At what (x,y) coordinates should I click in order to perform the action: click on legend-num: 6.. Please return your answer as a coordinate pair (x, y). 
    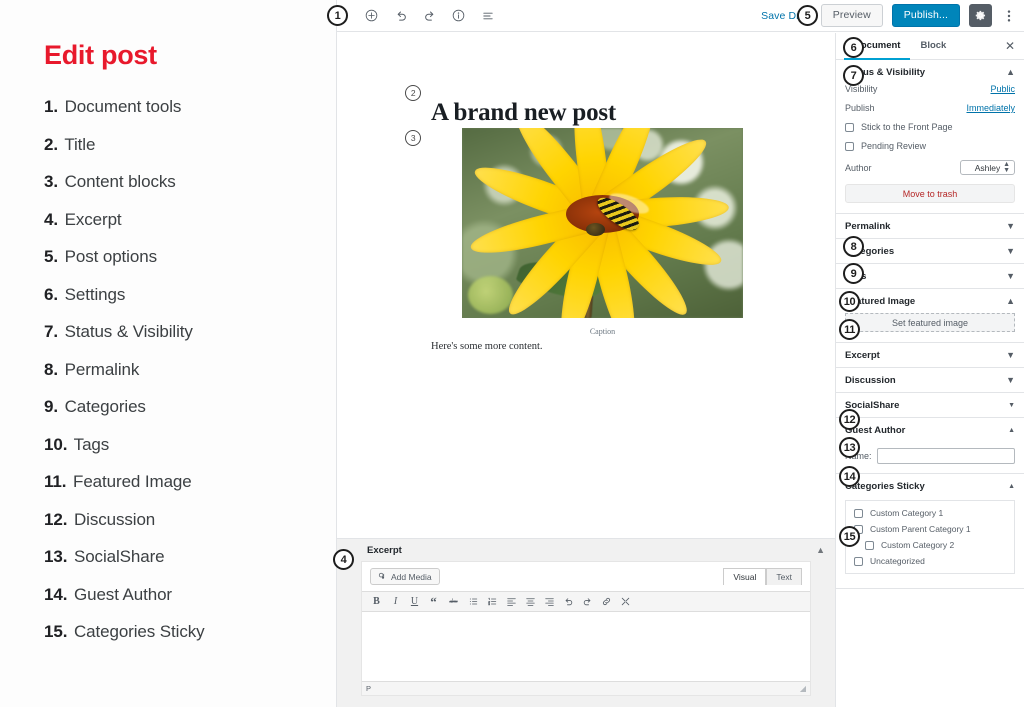
    Looking at the image, I should click on (51, 294).